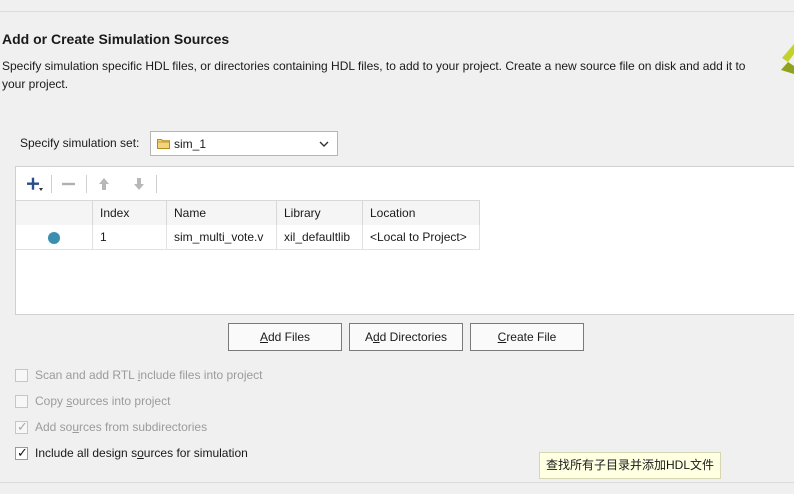 The height and width of the screenshot is (494, 794). What do you see at coordinates (630, 465) in the screenshot?
I see `tooltip: 查找所有子目录并添加HDL文件` at bounding box center [630, 465].